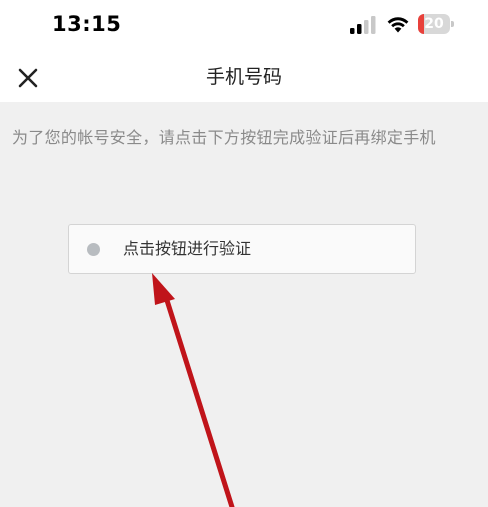 Image resolution: width=488 pixels, height=507 pixels. Describe the element at coordinates (93, 249) in the screenshot. I see `verify-dot-icon` at that location.